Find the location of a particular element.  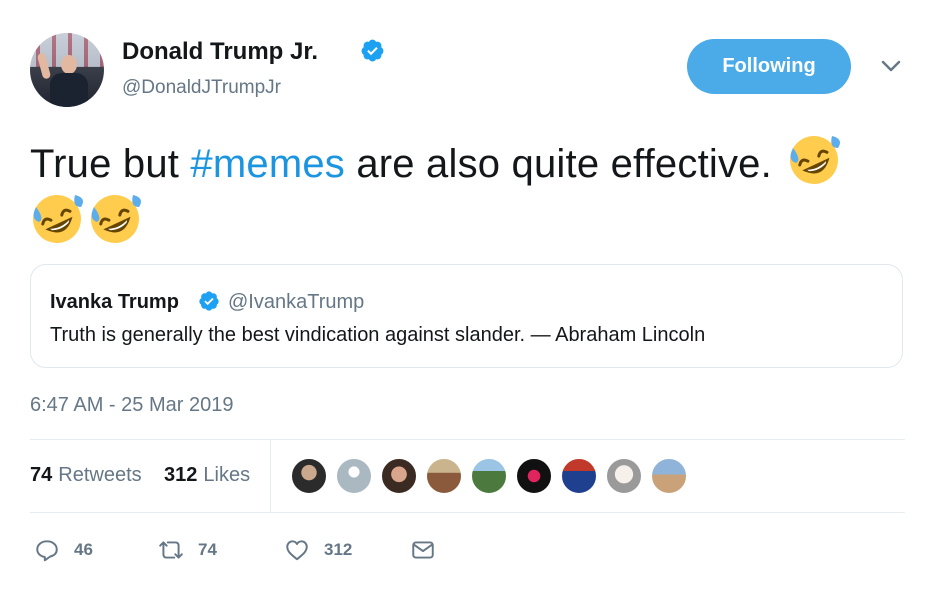

retweet-button: 74 is located at coordinates (187, 550).